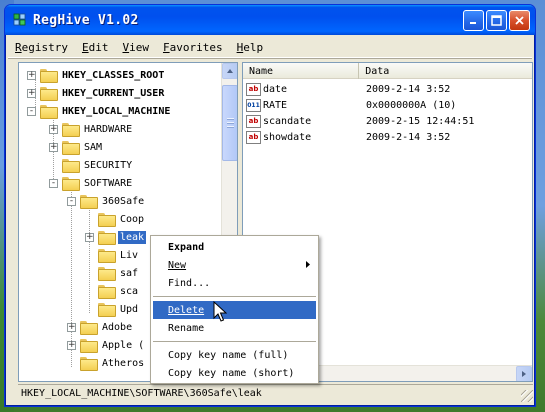 The image size is (545, 412). I want to click on tree-node-label: sca, so click(129, 291).